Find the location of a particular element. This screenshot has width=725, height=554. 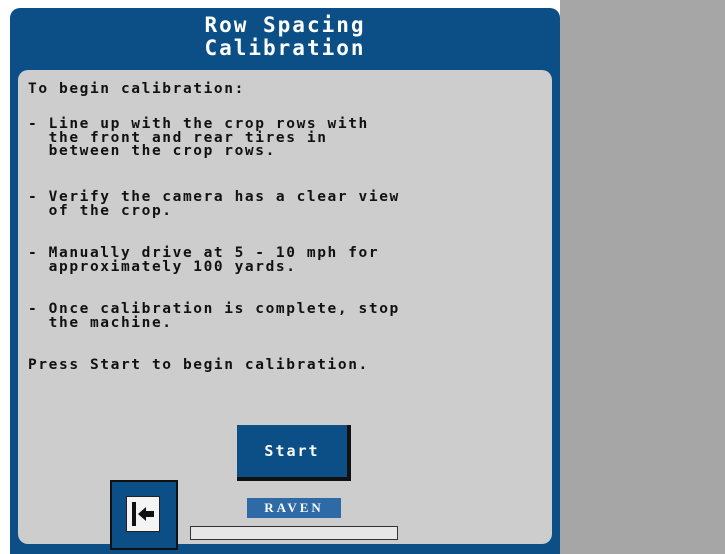

progress-bar is located at coordinates (294, 533).